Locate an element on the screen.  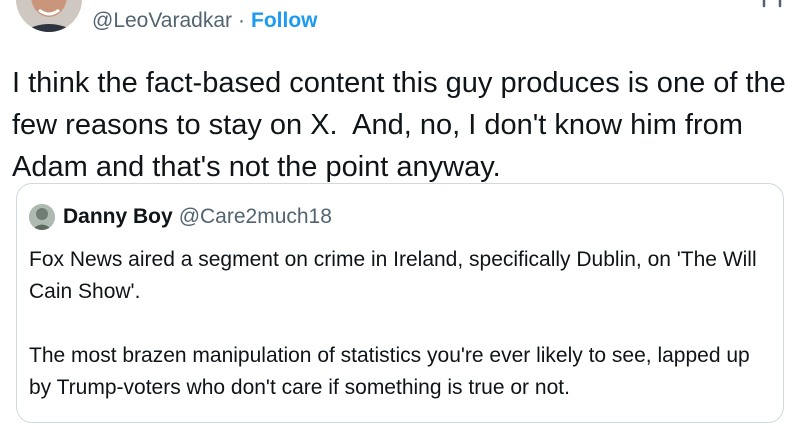
author-avatar is located at coordinates (49, 16).